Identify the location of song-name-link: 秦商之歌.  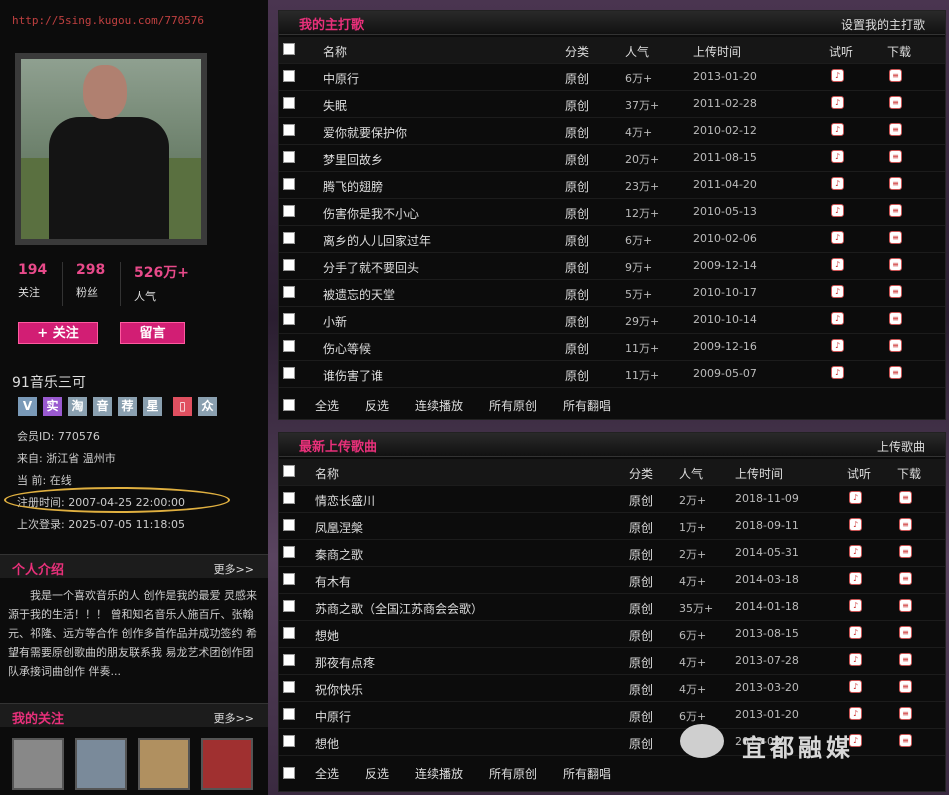
(339, 554).